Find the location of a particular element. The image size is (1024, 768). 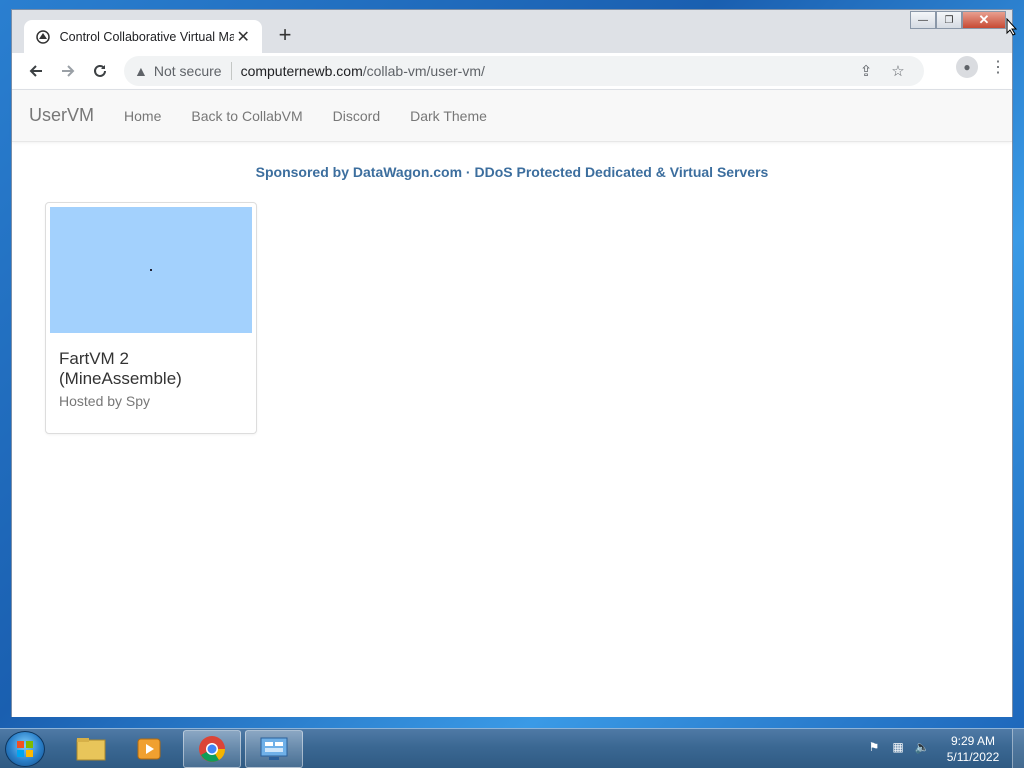

reload-icon is located at coordinates (100, 71).